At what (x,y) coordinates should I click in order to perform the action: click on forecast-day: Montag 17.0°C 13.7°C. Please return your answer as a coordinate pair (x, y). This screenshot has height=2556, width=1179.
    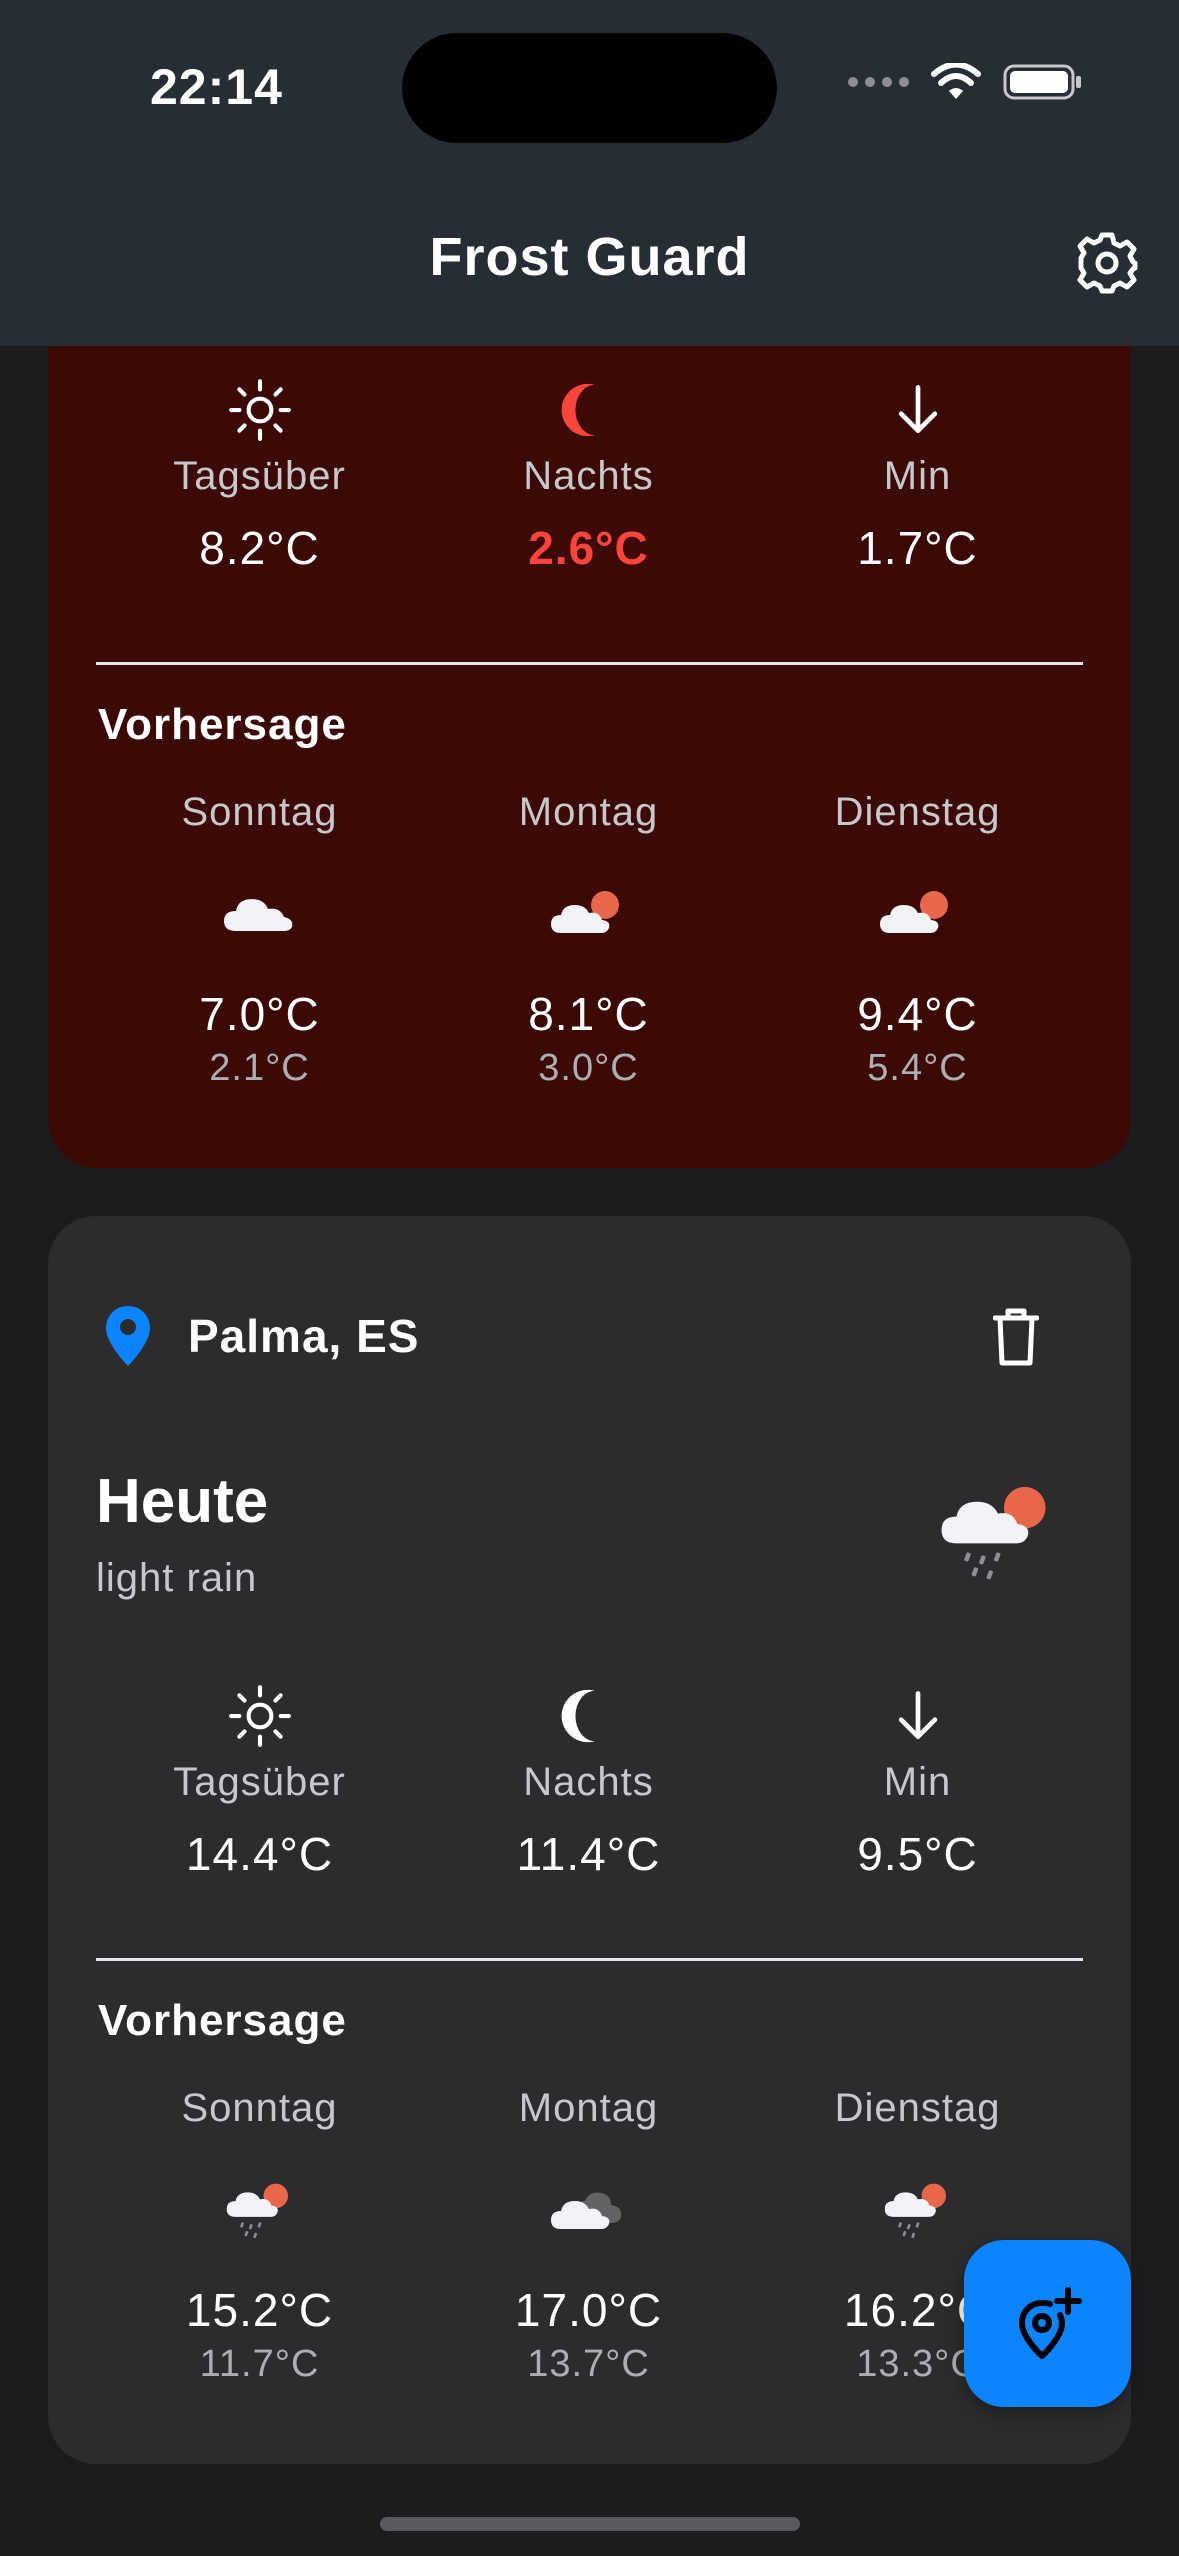
    Looking at the image, I should click on (588, 2236).